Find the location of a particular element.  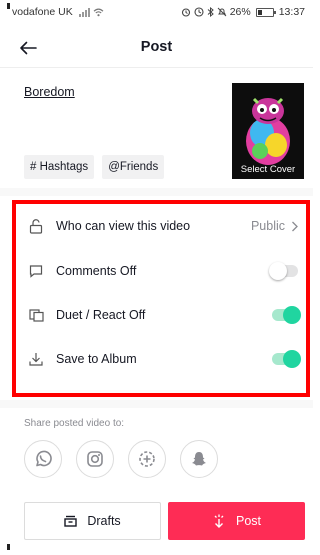

who-can-view-label: Who can view this video is located at coordinates (123, 226).